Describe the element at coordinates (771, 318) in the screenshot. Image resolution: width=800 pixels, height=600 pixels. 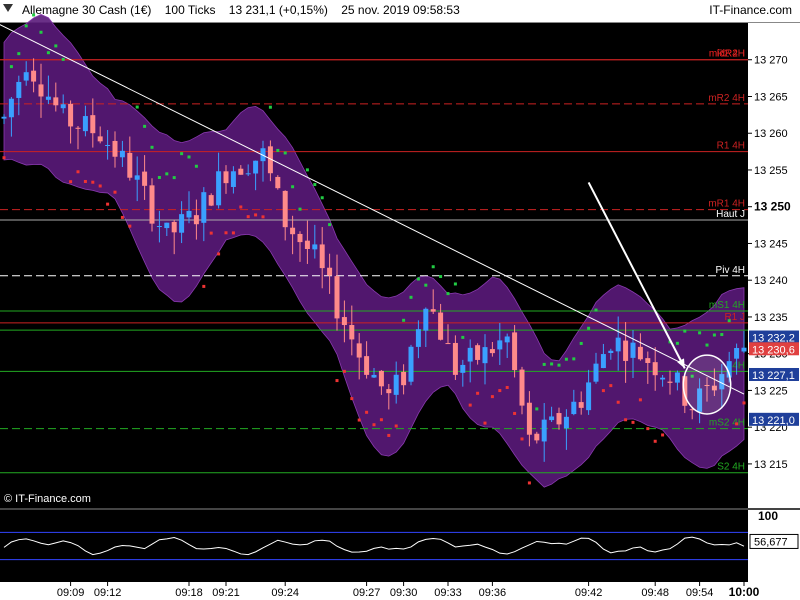
I see `y-tick-label: 13 235` at that location.